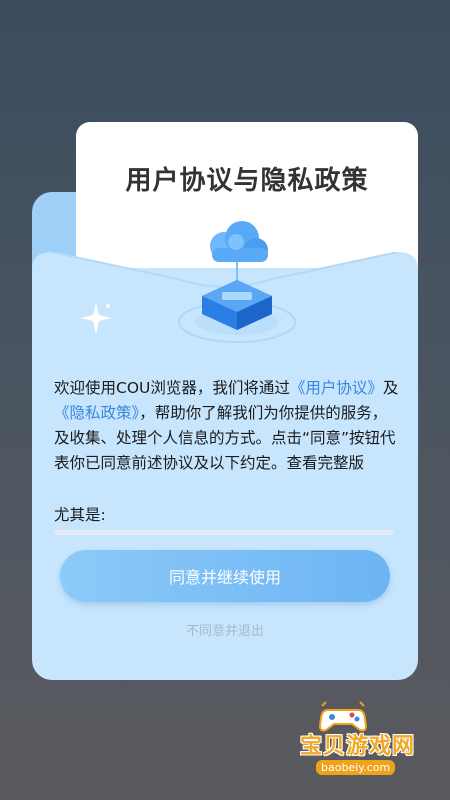 The width and height of the screenshot is (450, 800). Describe the element at coordinates (358, 746) in the screenshot. I see `watermark-logo-text: 宝贝游戏网` at that location.